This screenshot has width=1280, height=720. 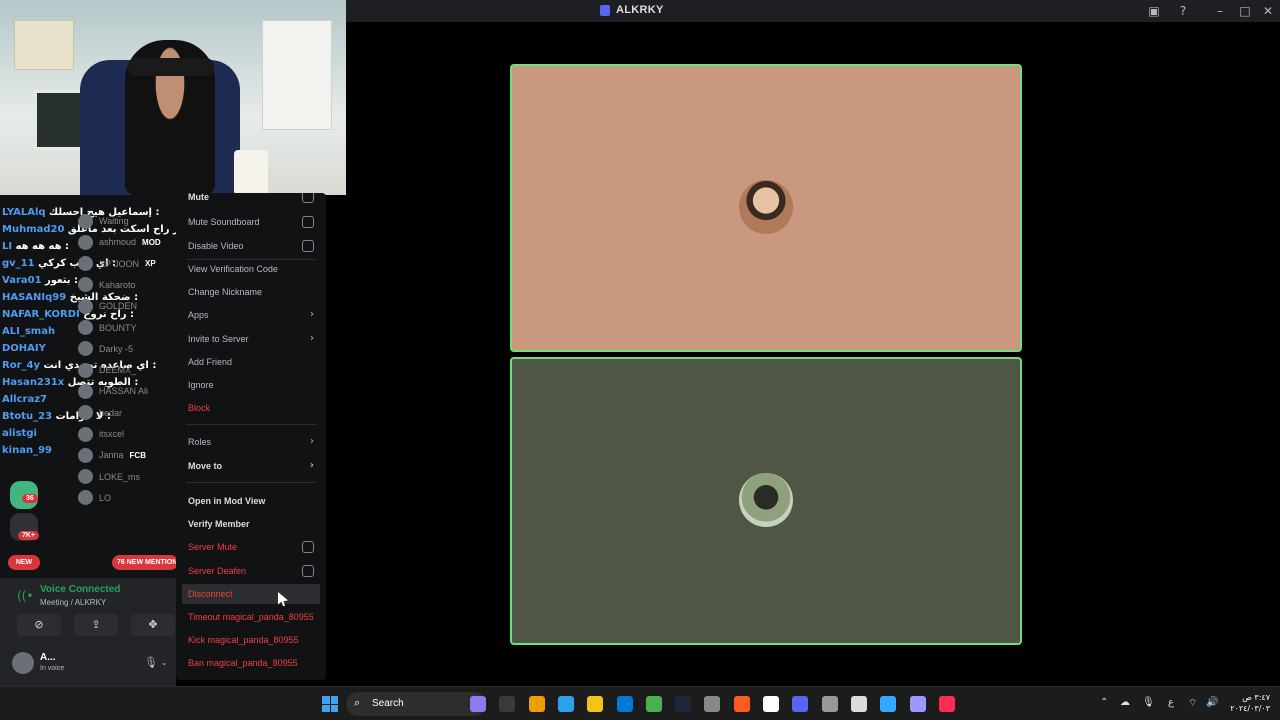 I want to click on camera-off-icon: ⊘, so click(x=39, y=625).